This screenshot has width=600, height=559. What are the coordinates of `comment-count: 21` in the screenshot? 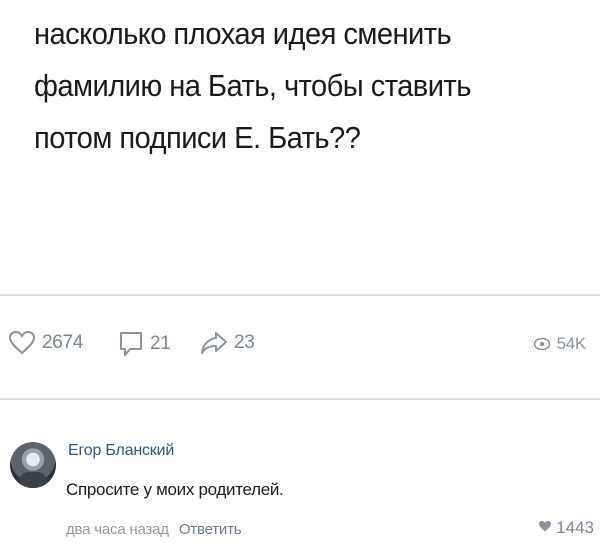 It's located at (160, 343).